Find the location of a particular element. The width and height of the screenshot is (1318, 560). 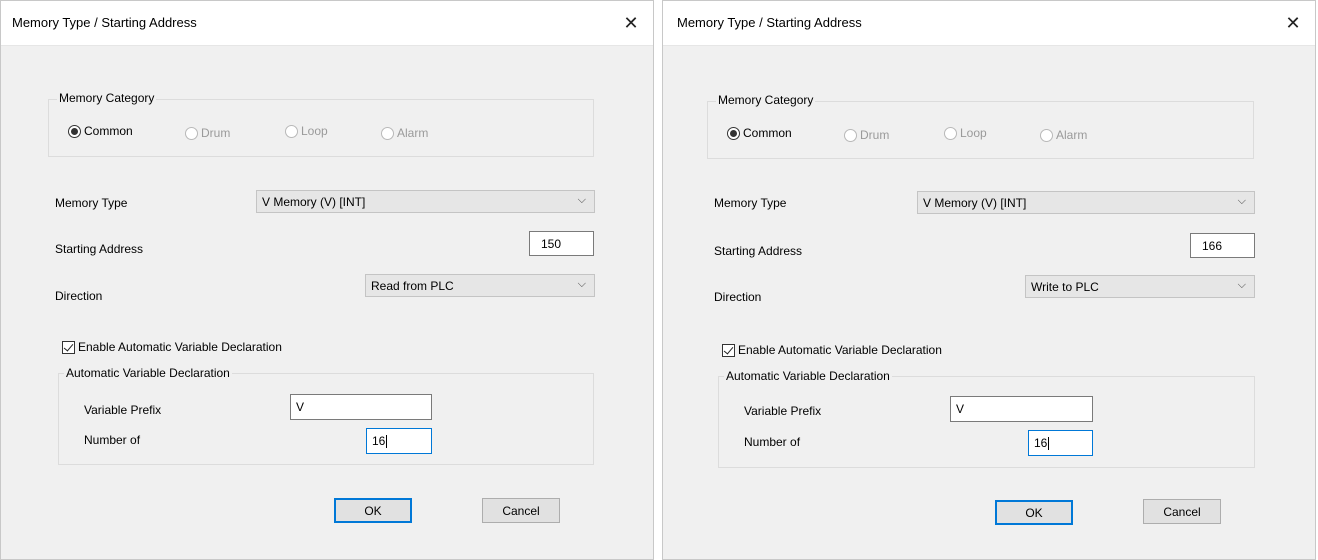

starting-address-input: 150 is located at coordinates (561, 243).